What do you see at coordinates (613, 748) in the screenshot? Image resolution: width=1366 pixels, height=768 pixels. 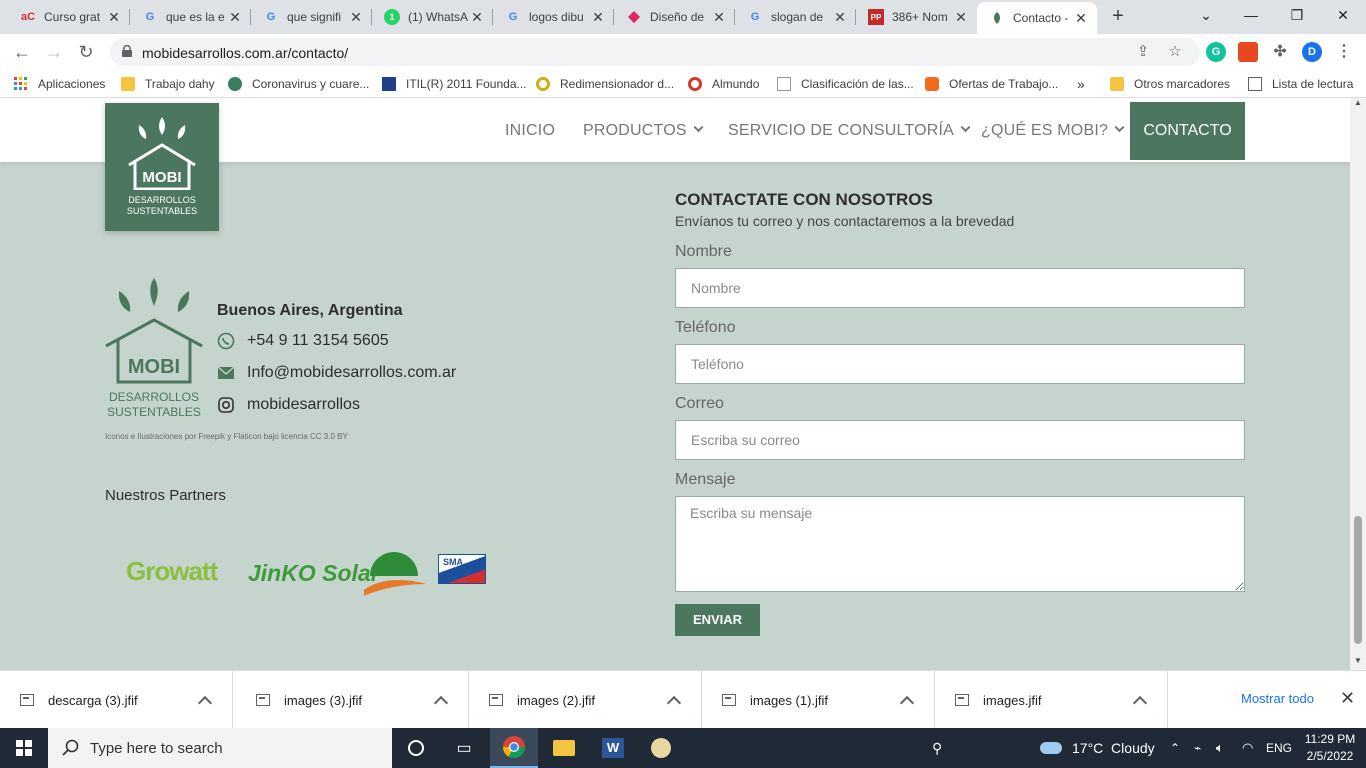 I see `word-icon: W` at bounding box center [613, 748].